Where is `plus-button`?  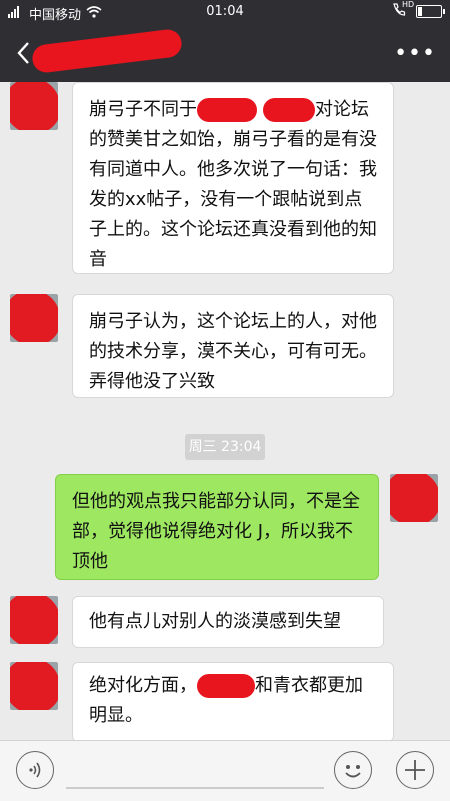 plus-button is located at coordinates (415, 770).